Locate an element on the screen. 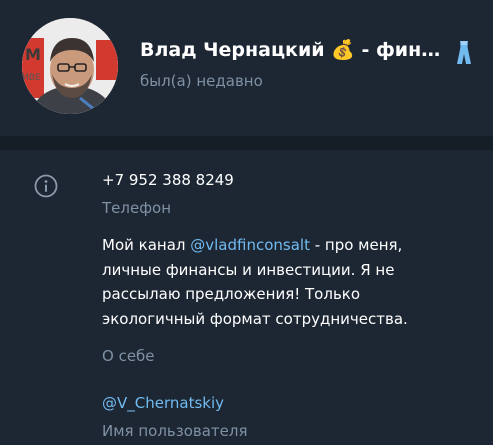 The width and height of the screenshot is (493, 445). profile-status: был(а) недавно is located at coordinates (201, 81).